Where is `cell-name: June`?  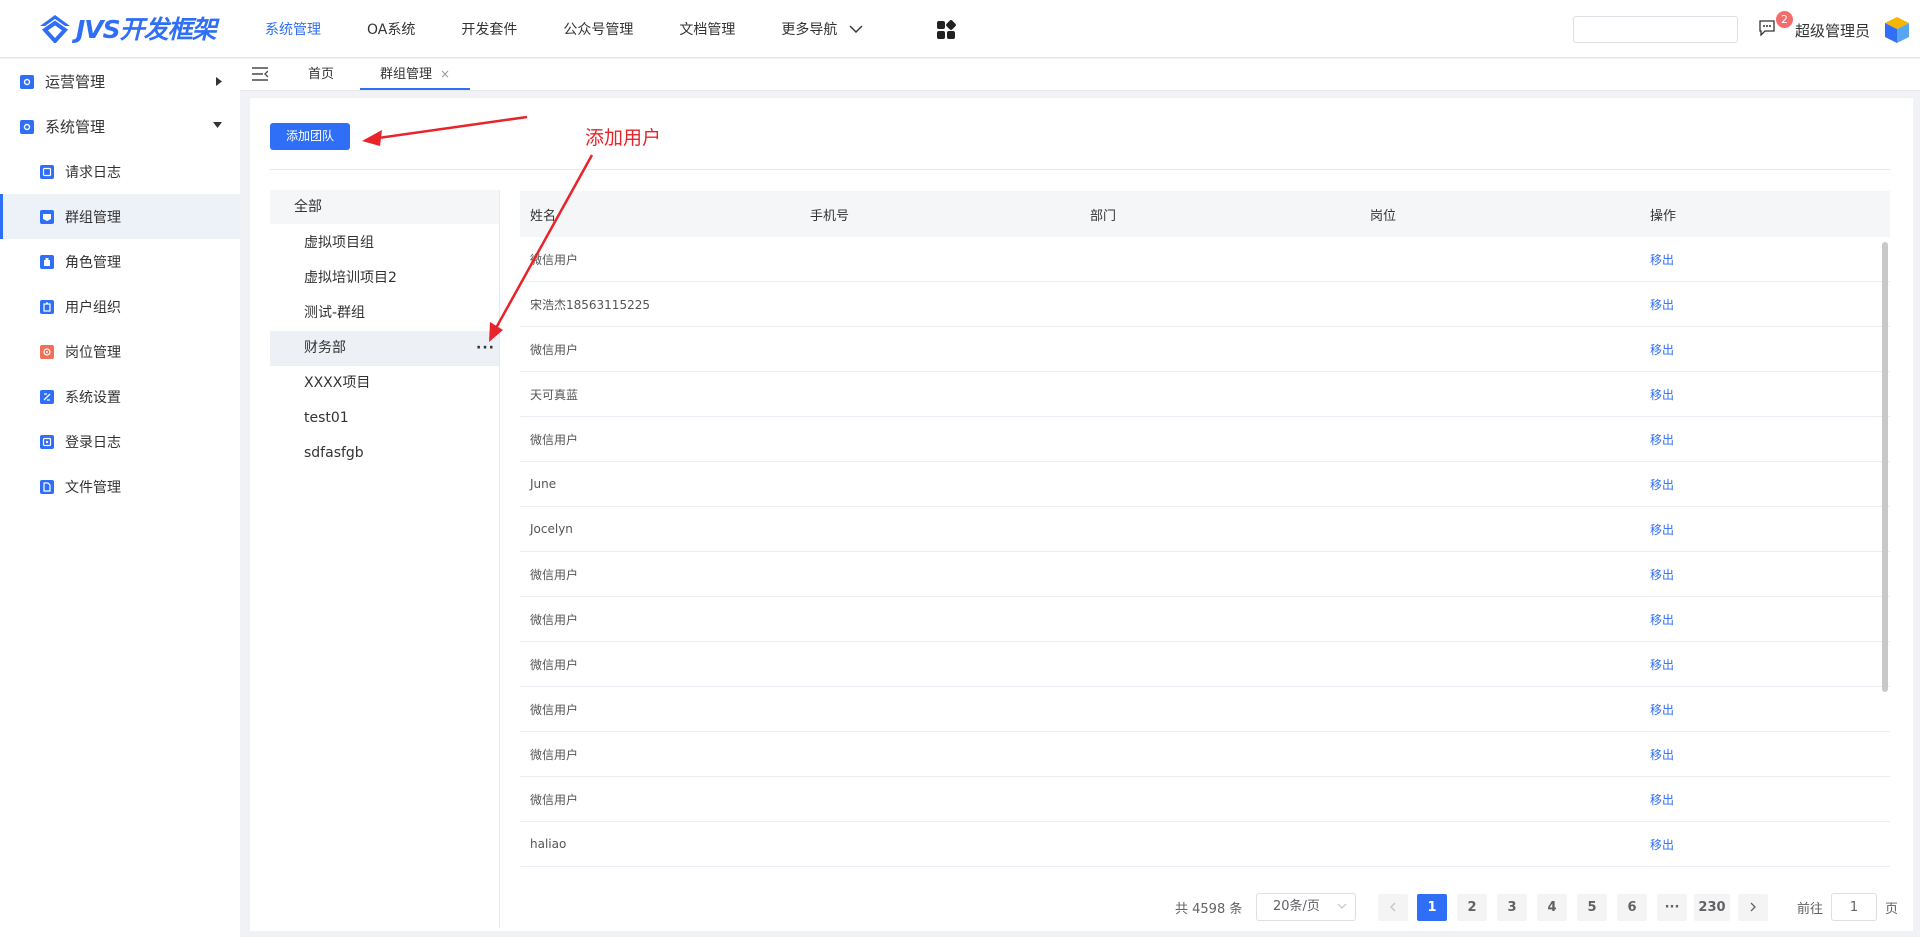
cell-name: June is located at coordinates (543, 484).